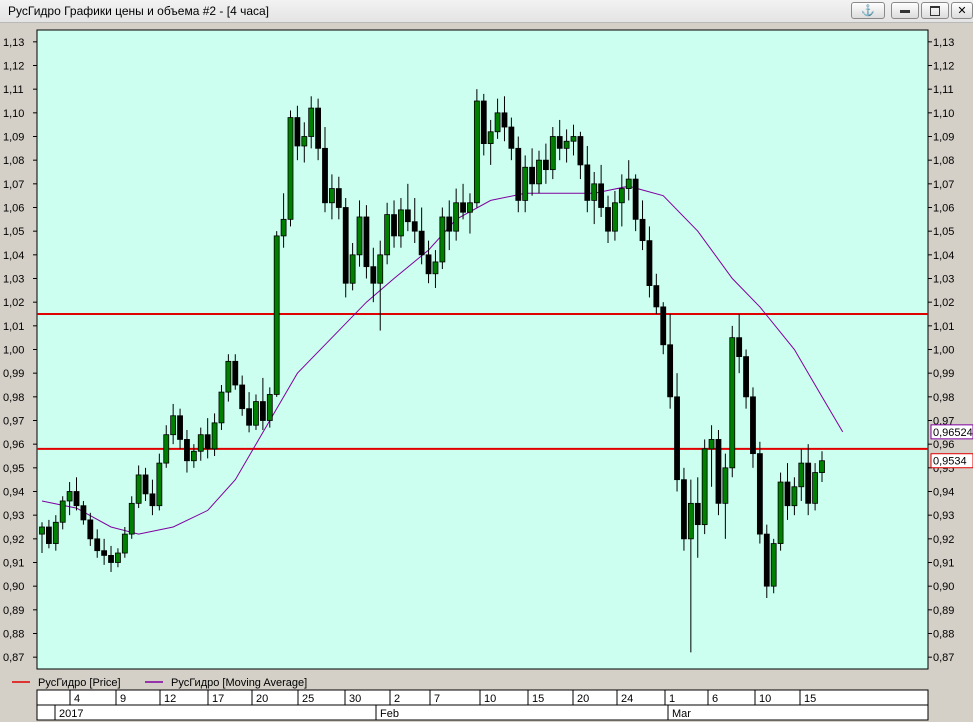  I want to click on y-tick-label-right: 1,11, so click(943, 90).